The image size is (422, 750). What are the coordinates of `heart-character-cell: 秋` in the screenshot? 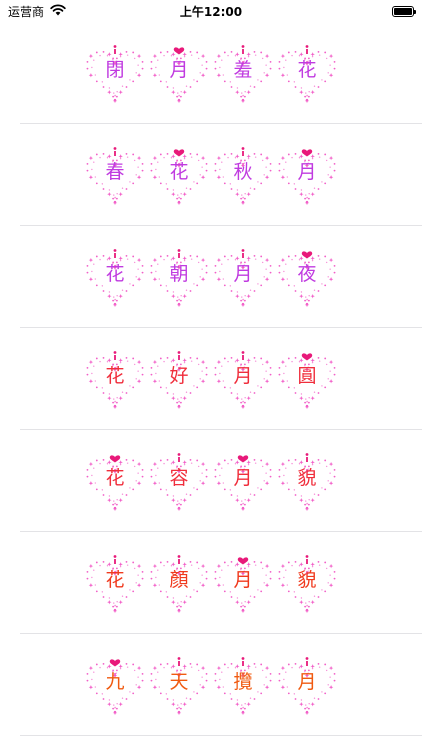 It's located at (243, 175).